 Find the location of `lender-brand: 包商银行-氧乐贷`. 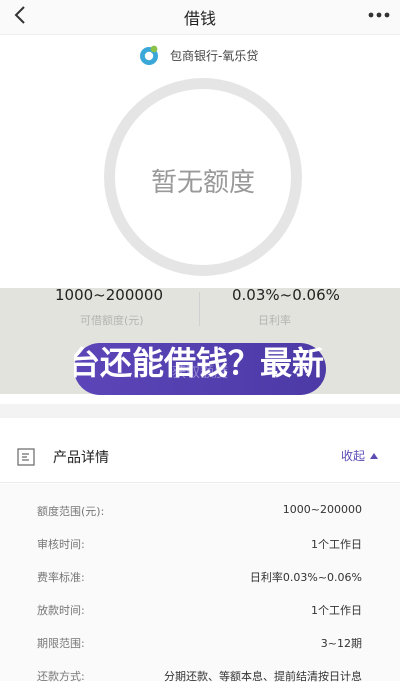

lender-brand: 包商银行-氧乐贷 is located at coordinates (198, 55).